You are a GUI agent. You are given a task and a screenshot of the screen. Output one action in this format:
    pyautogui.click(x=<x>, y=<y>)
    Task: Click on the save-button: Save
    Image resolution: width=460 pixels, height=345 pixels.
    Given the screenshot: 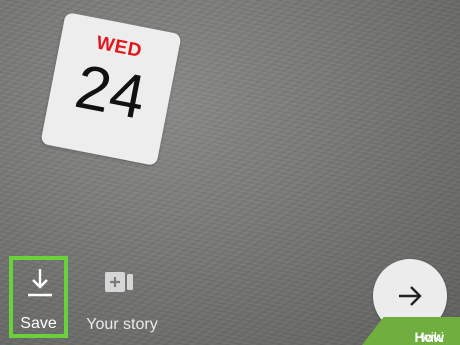 What is the action you would take?
    pyautogui.click(x=38, y=297)
    